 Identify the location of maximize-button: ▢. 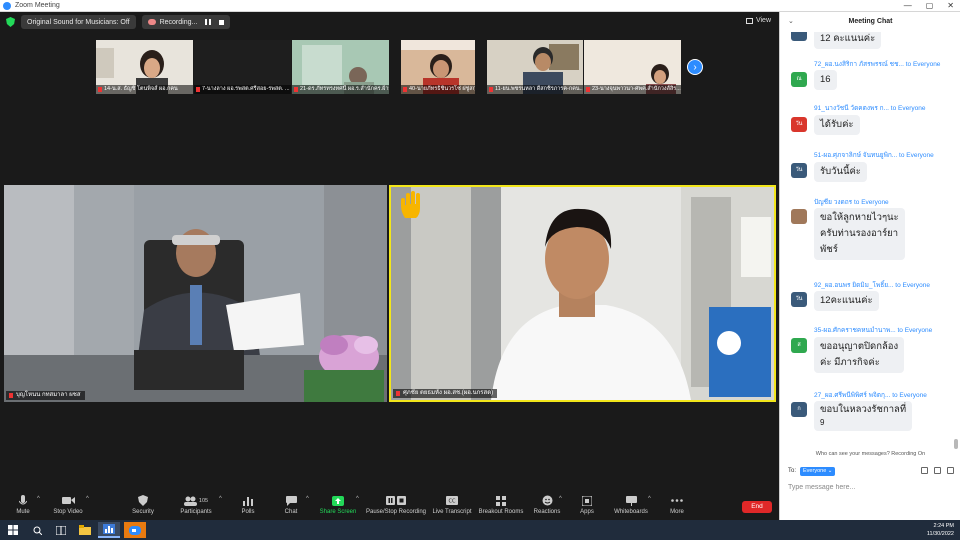
(930, 6).